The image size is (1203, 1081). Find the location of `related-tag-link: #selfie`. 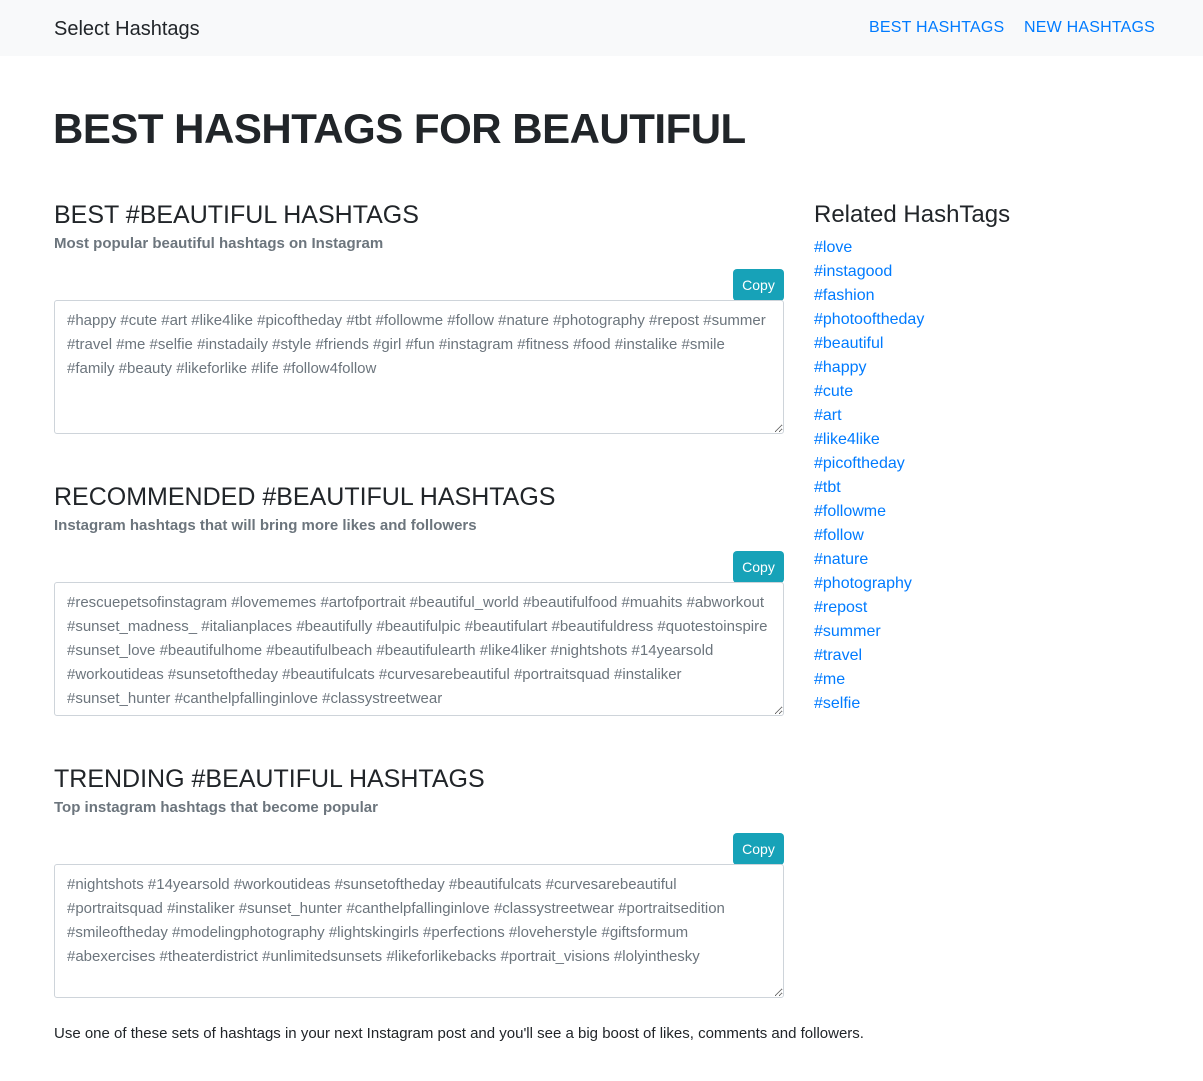

related-tag-link: #selfie is located at coordinates (837, 703).